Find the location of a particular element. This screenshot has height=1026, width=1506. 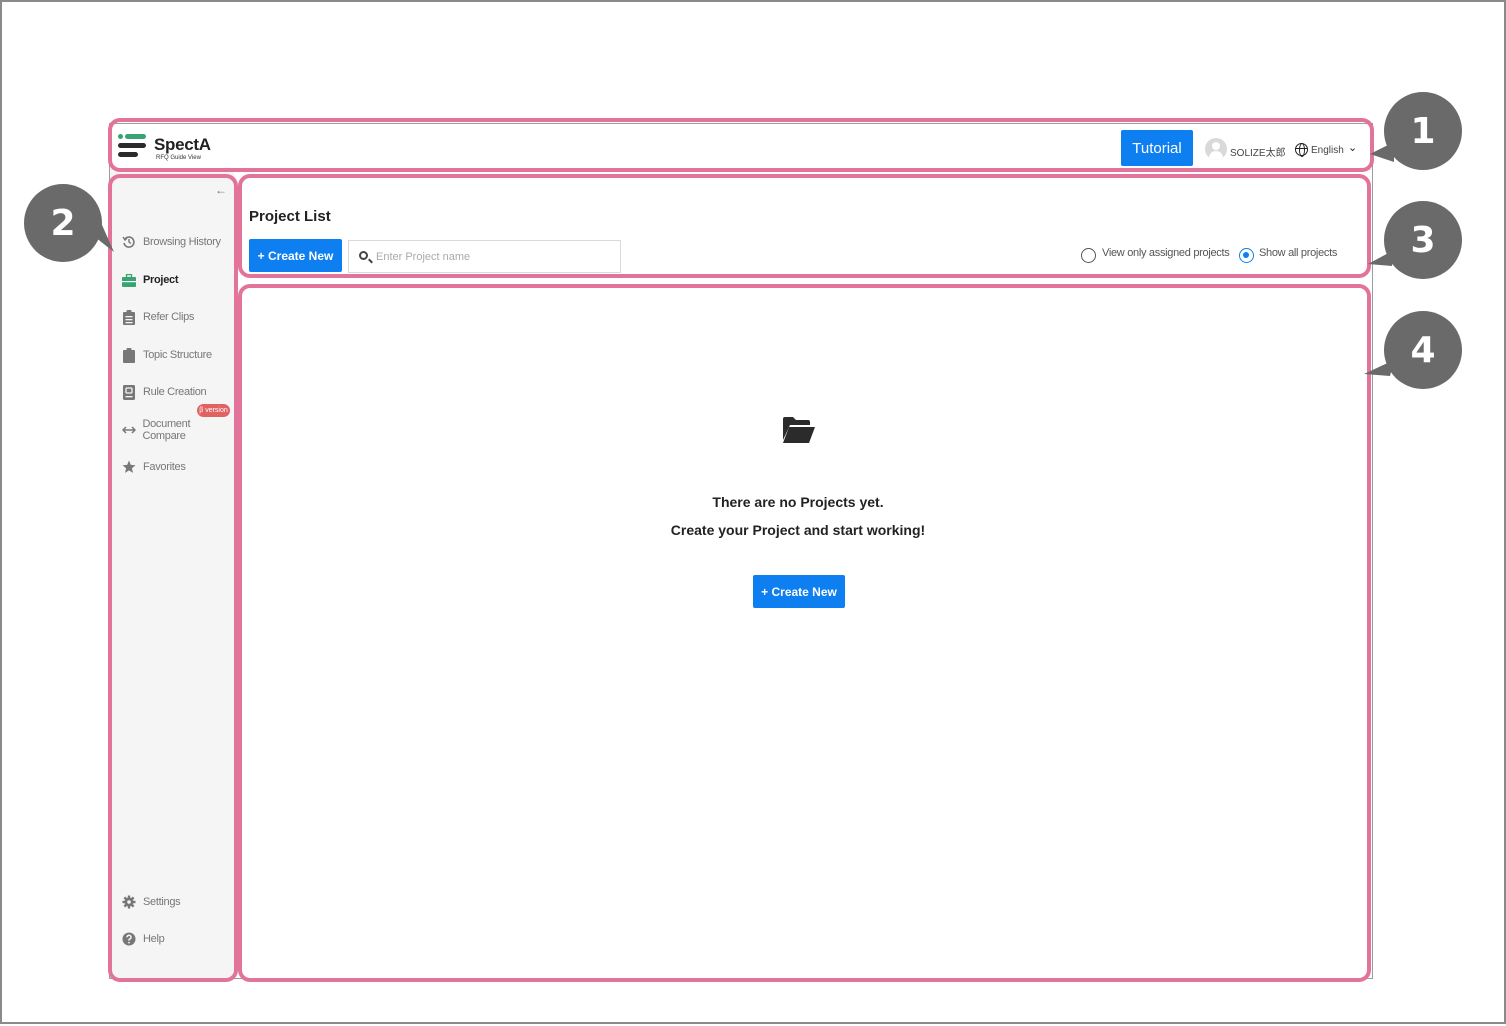

annotation-marker-1: 1 is located at coordinates (1423, 131).